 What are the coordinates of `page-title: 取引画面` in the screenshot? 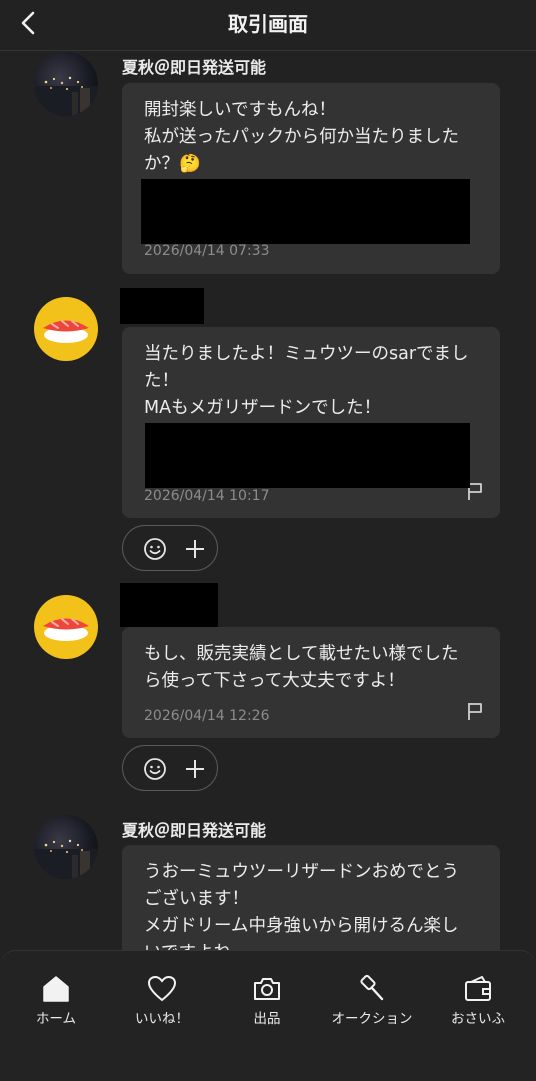 It's located at (268, 24).